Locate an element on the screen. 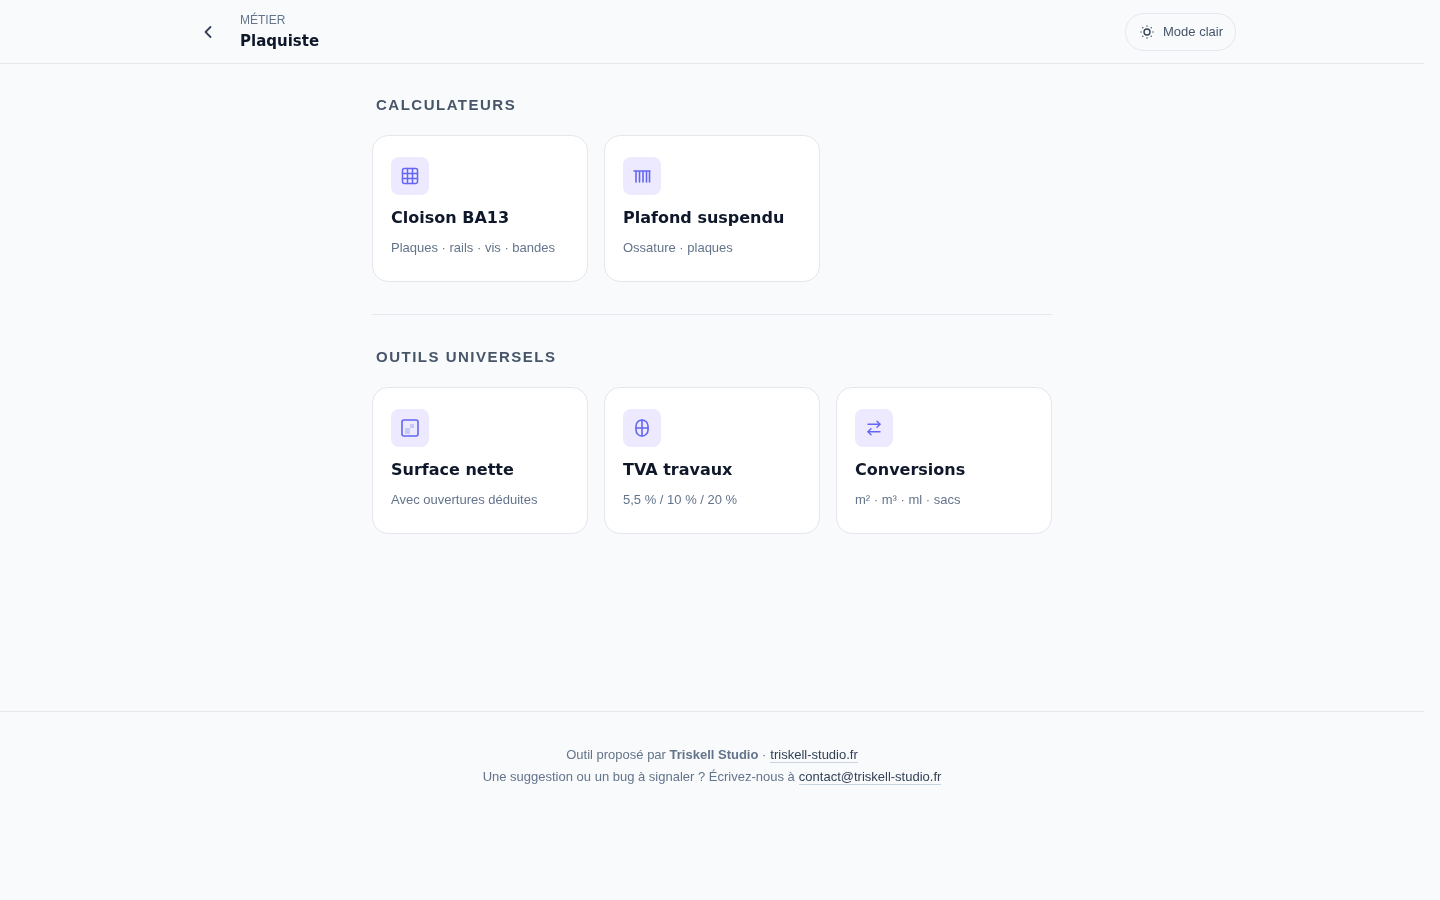  card-subtitle: Ossature · plaques is located at coordinates (678, 248).